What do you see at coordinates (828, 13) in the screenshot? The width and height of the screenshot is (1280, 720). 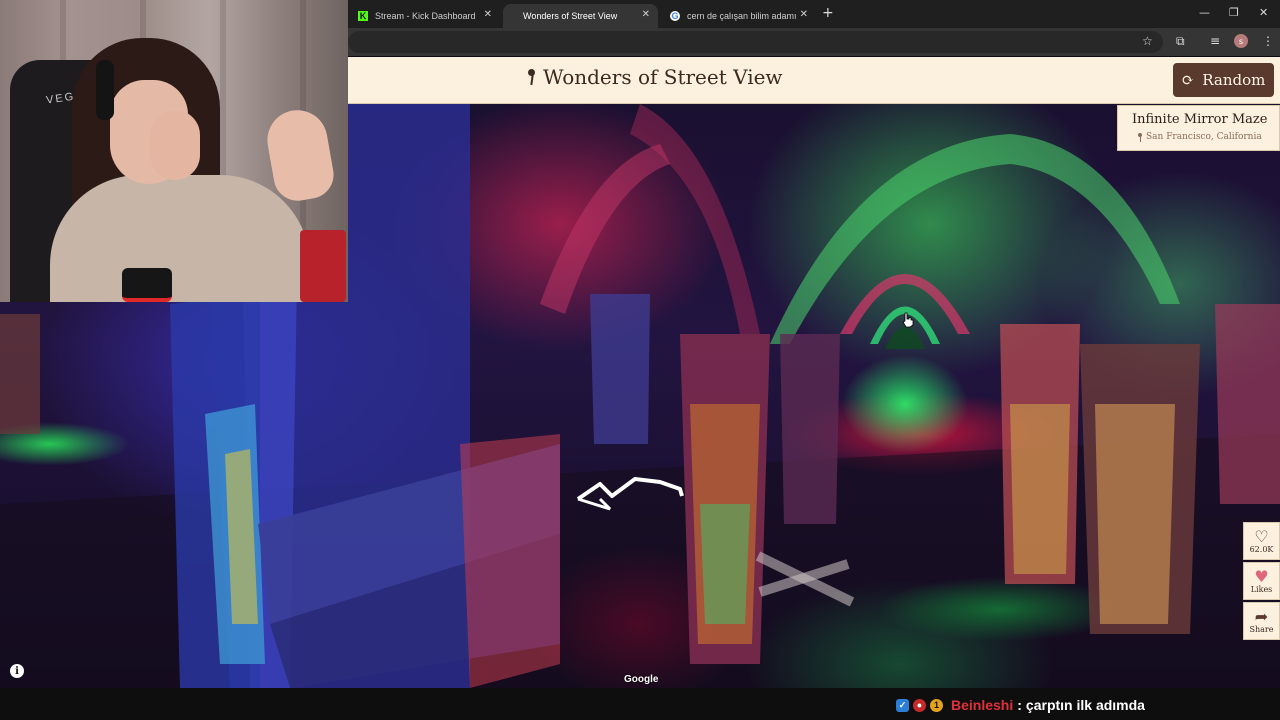 I see `new-tab-button: +` at bounding box center [828, 13].